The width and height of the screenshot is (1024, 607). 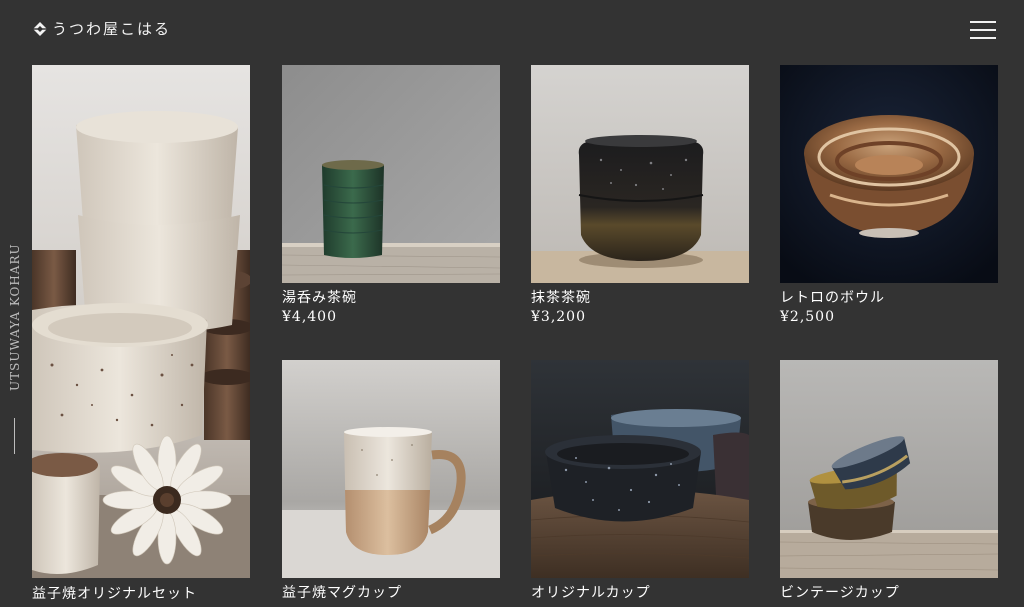 What do you see at coordinates (640, 174) in the screenshot?
I see `product-image-matcha-bowl` at bounding box center [640, 174].